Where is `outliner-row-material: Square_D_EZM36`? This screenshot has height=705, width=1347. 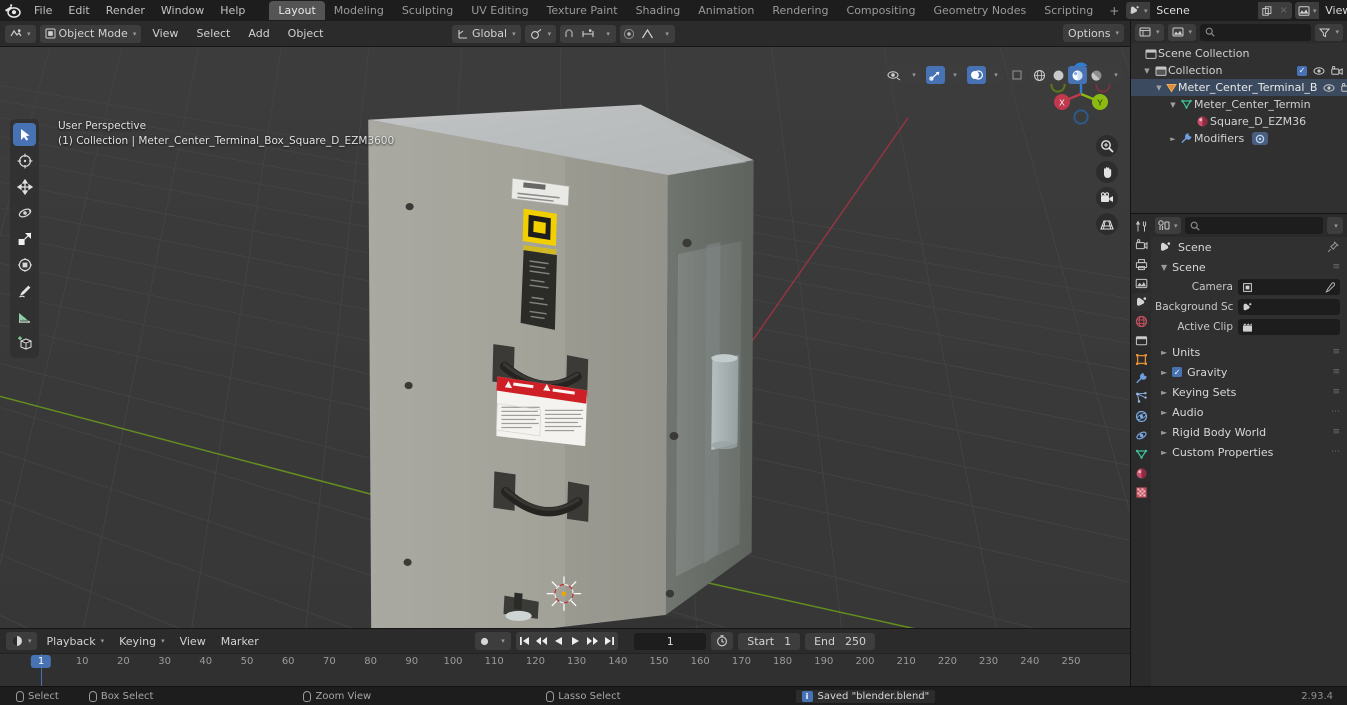 outliner-row-material: Square_D_EZM36 is located at coordinates (1239, 121).